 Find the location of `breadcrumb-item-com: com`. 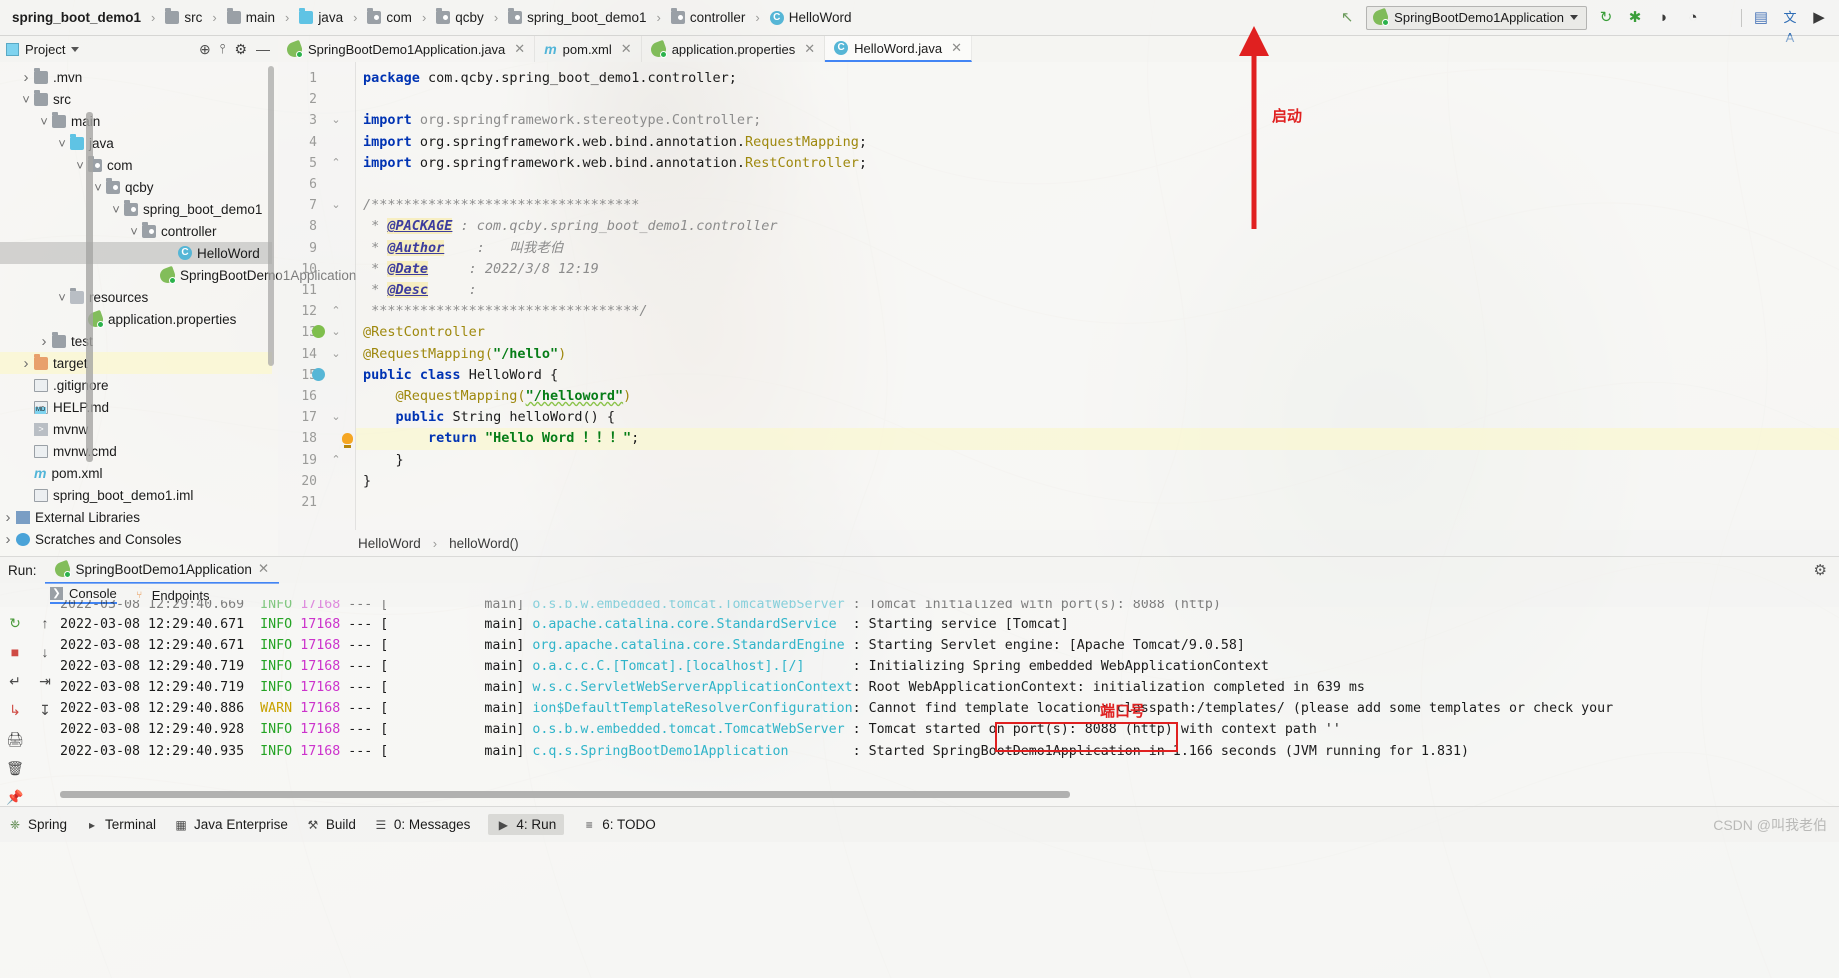

breadcrumb-item-com: com is located at coordinates (389, 17).